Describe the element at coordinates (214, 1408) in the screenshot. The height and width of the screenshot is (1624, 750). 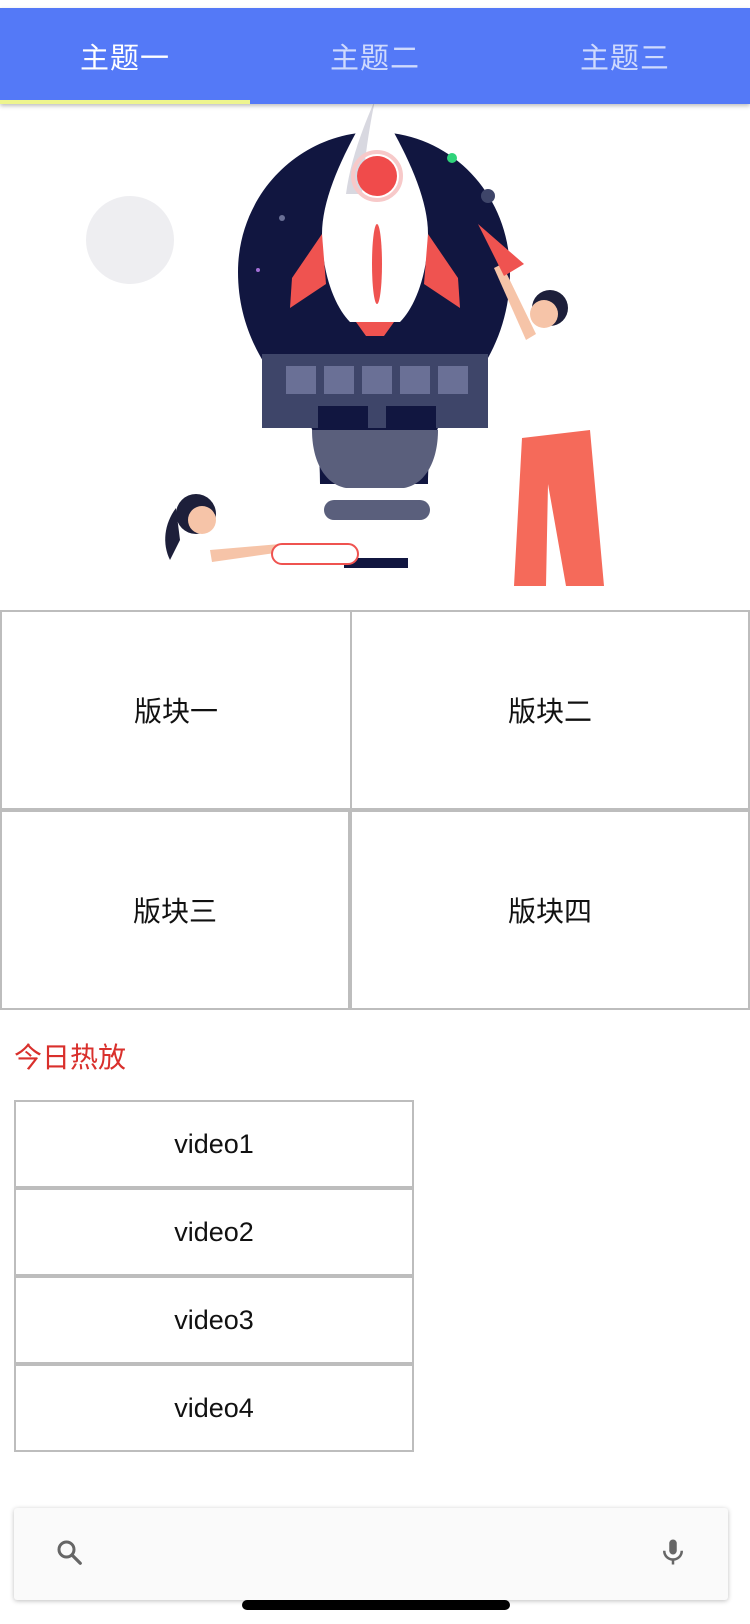
I see `list-item: video4` at that location.